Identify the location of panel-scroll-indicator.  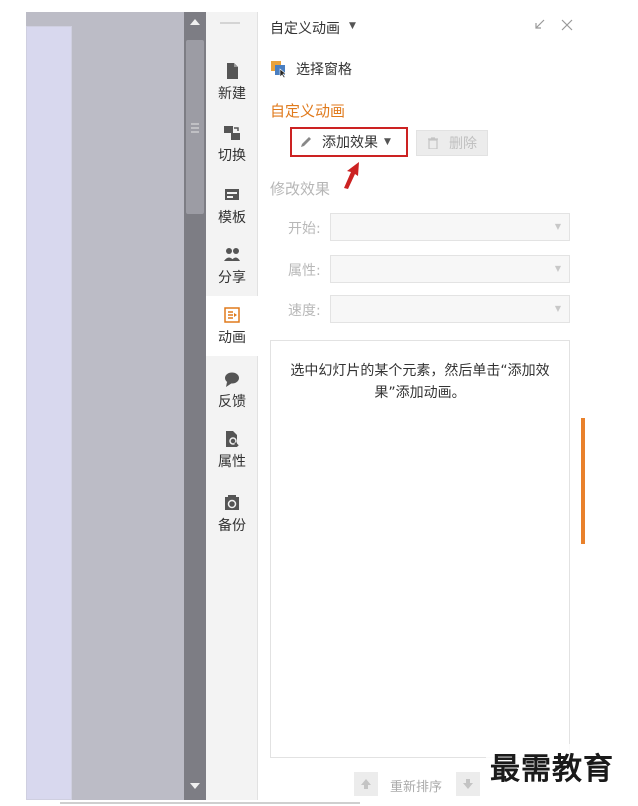
(583, 481).